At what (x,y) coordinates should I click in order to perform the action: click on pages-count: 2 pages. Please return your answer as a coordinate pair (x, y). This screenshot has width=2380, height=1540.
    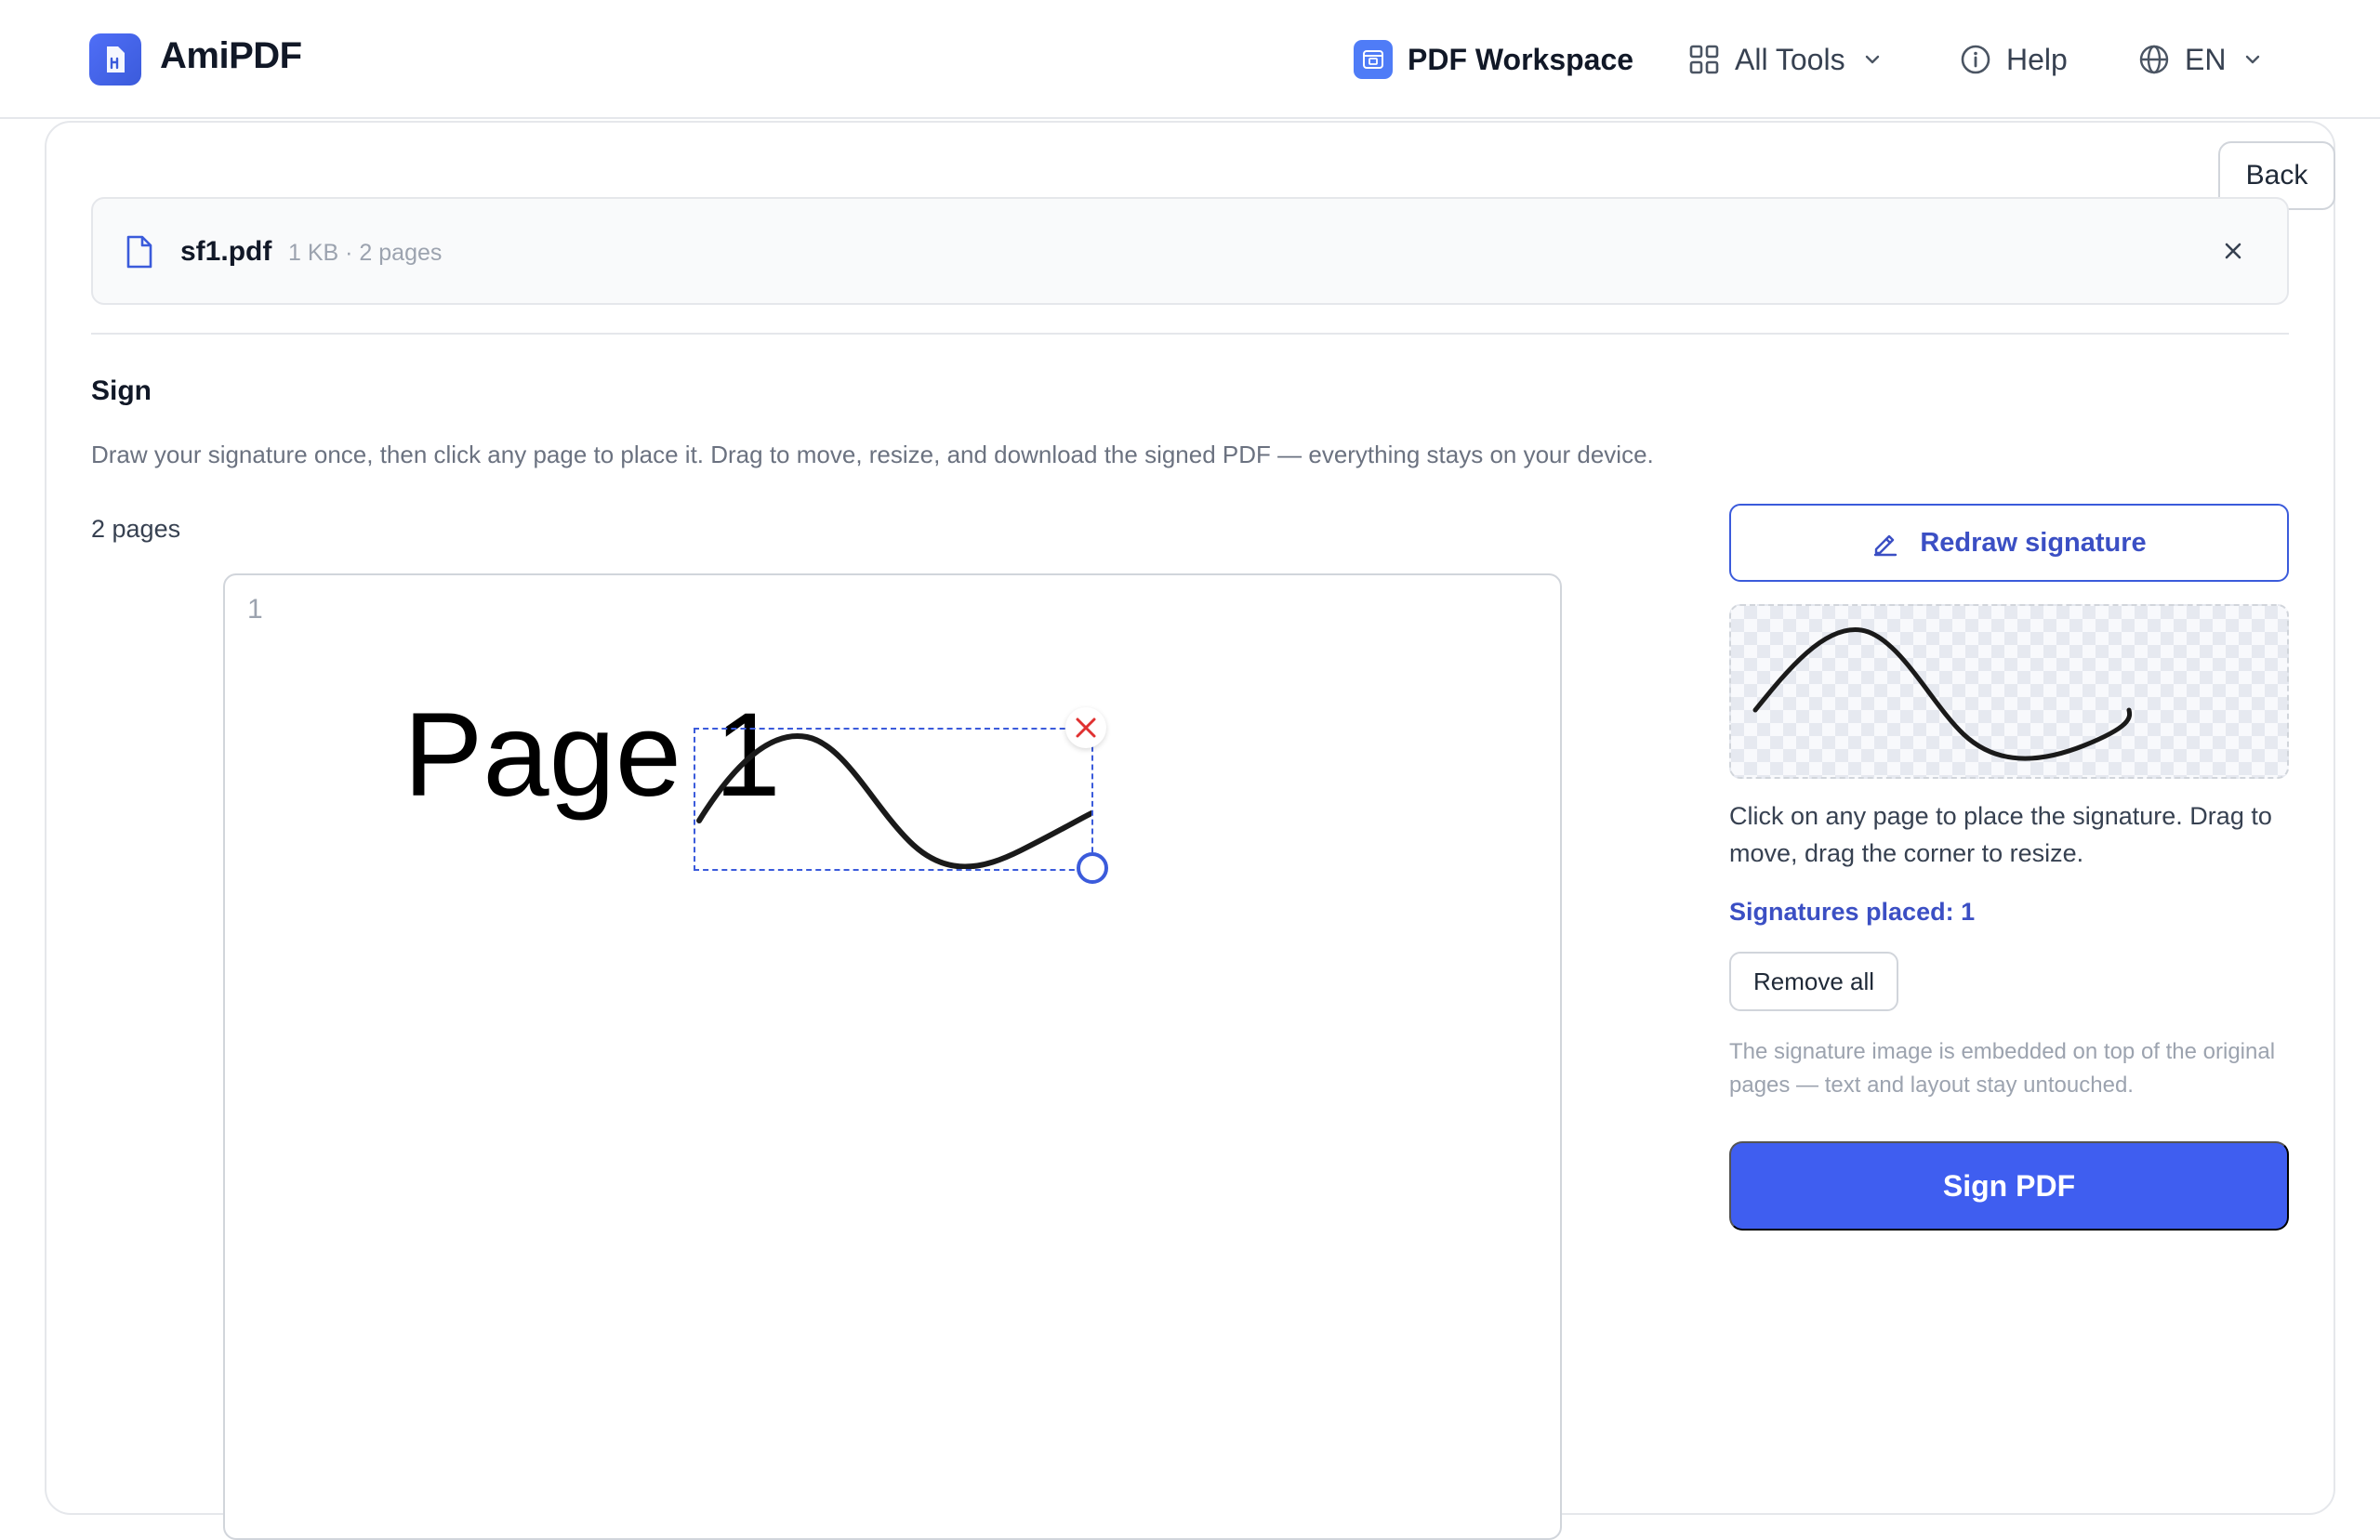
    Looking at the image, I should click on (136, 529).